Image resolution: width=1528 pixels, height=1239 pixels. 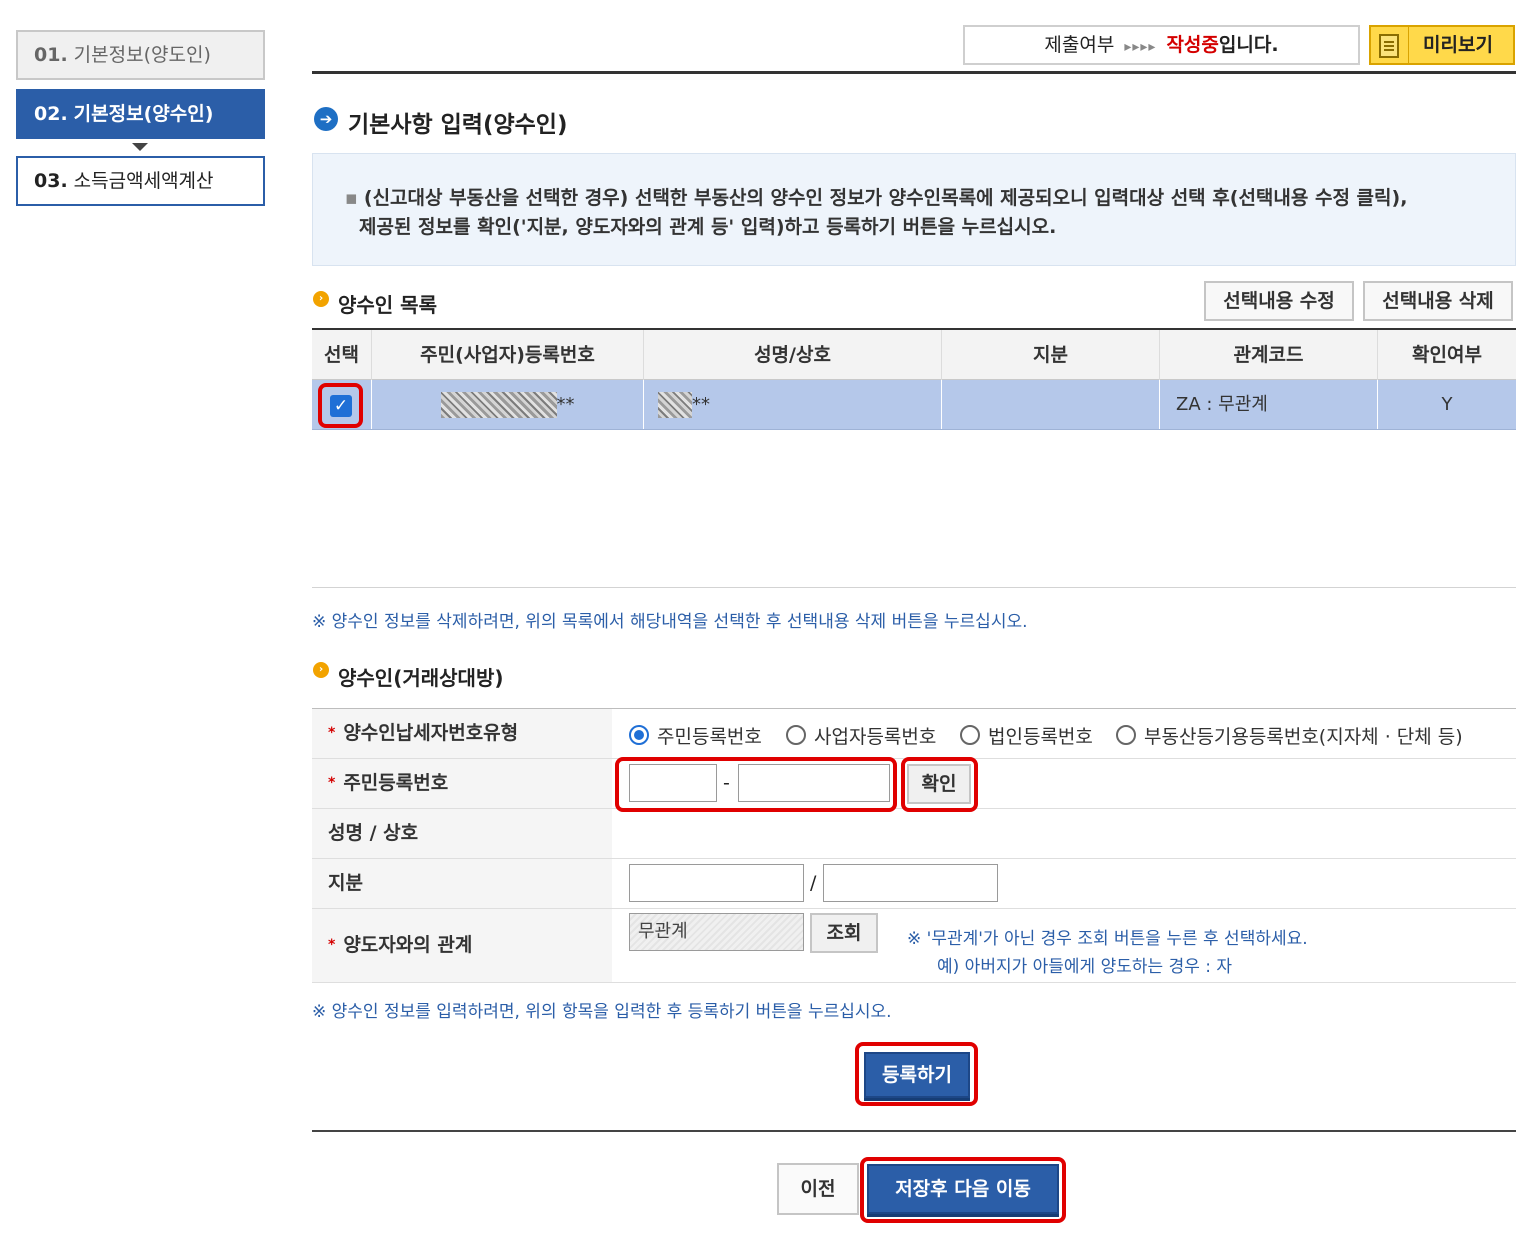 I want to click on relation-label-text: 양도자와의 관계, so click(x=408, y=945).